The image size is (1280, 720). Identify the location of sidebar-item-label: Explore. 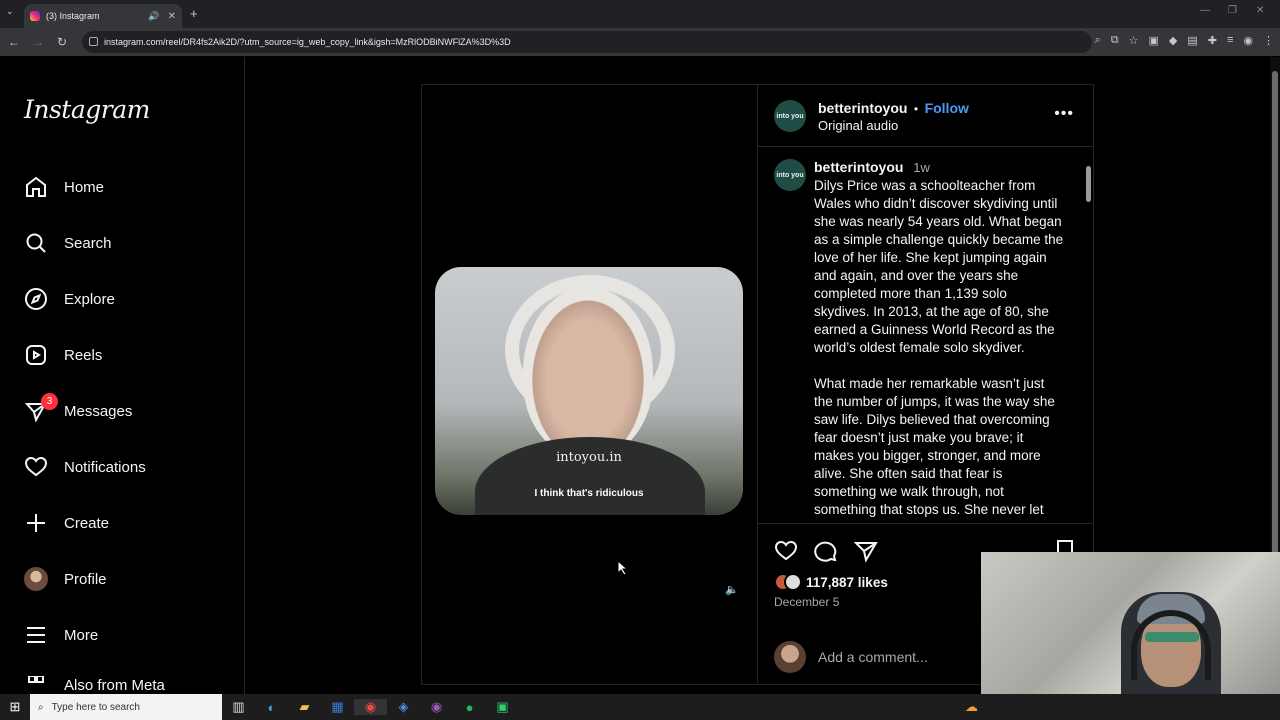
(89, 299).